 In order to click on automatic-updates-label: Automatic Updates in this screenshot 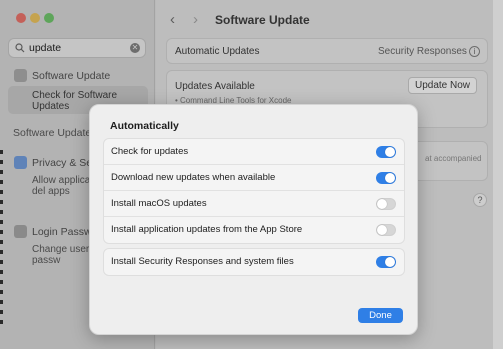, I will do `click(217, 51)`.